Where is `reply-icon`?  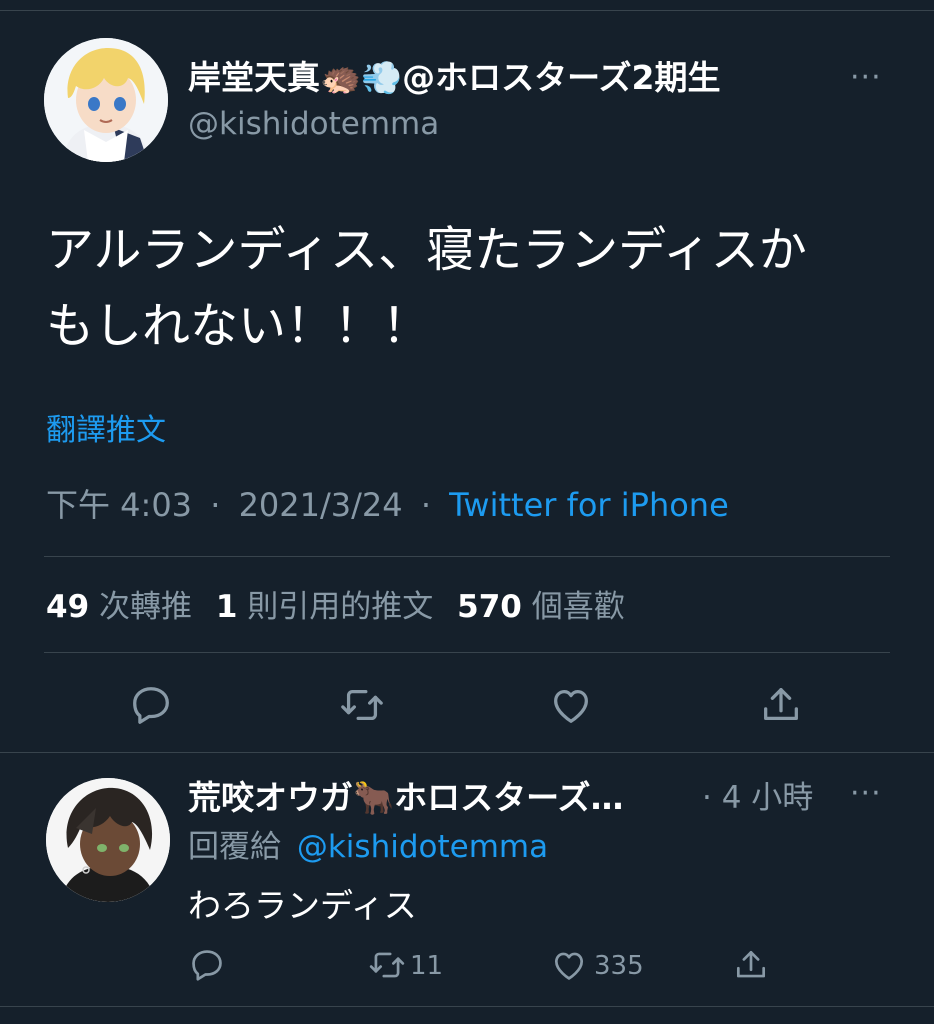
reply-icon is located at coordinates (151, 705).